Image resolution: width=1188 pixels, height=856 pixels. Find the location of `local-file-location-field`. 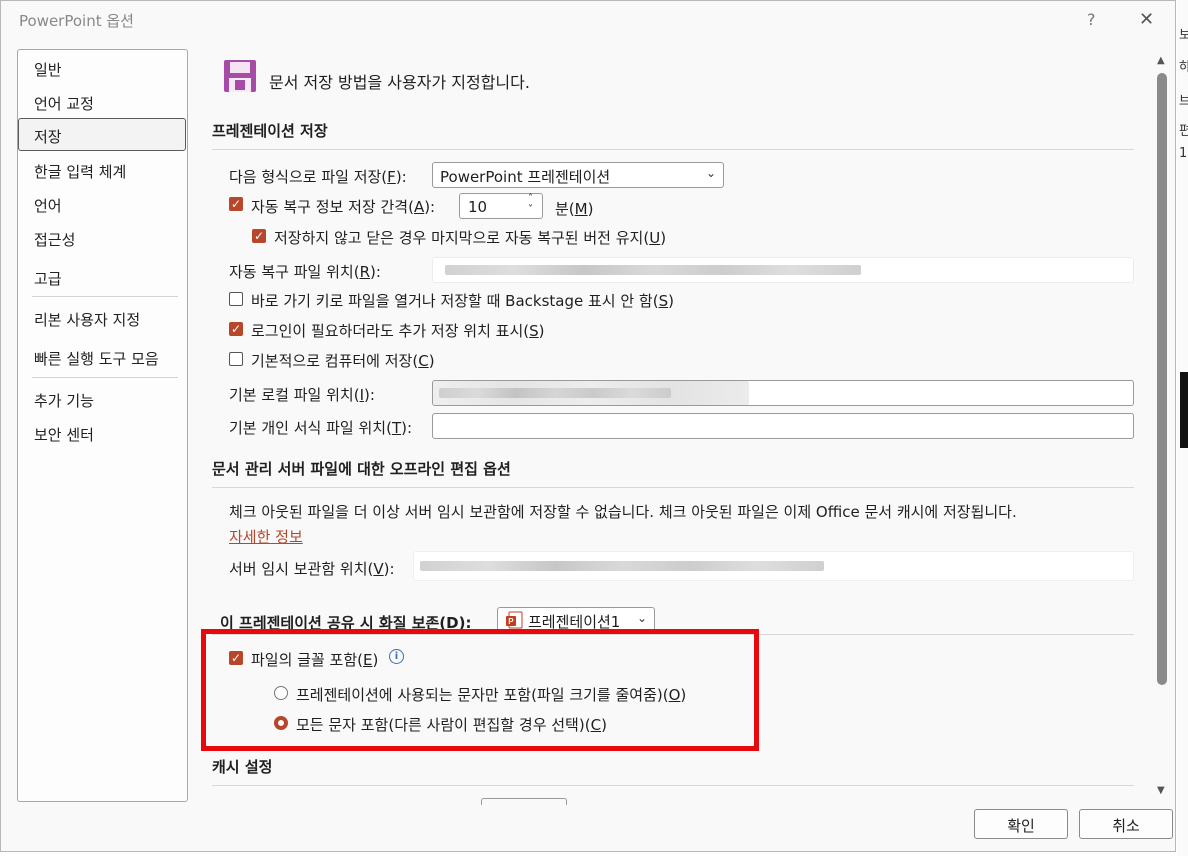

local-file-location-field is located at coordinates (783, 393).